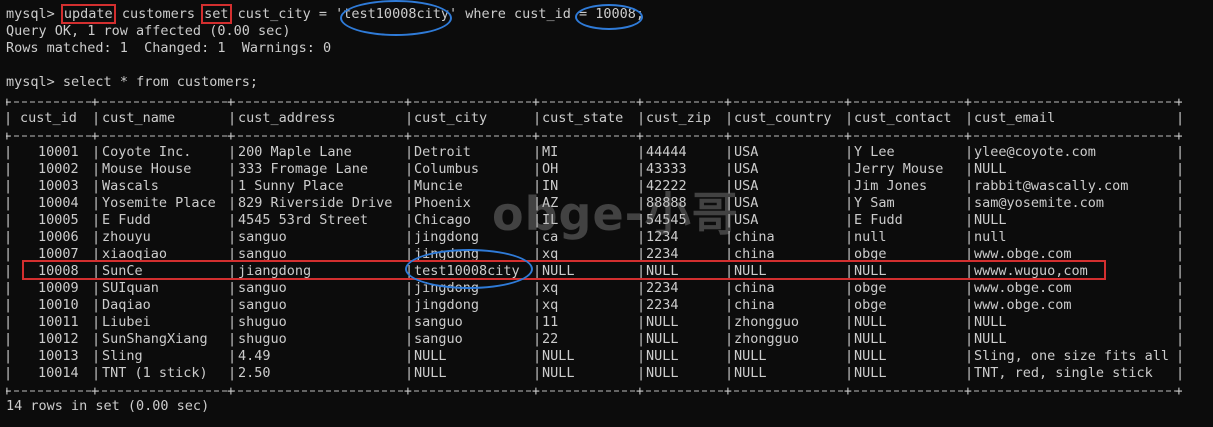 Image resolution: width=1213 pixels, height=427 pixels. I want to click on column-header: cust_state, so click(583, 118).